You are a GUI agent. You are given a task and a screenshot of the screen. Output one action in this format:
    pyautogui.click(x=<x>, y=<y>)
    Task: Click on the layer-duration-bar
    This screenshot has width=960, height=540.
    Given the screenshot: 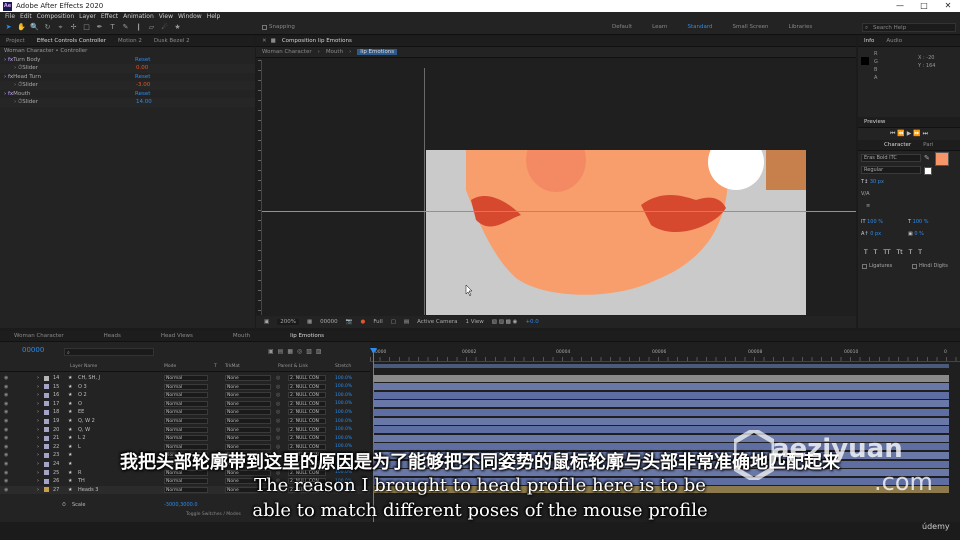 What is the action you would take?
    pyautogui.click(x=661, y=395)
    